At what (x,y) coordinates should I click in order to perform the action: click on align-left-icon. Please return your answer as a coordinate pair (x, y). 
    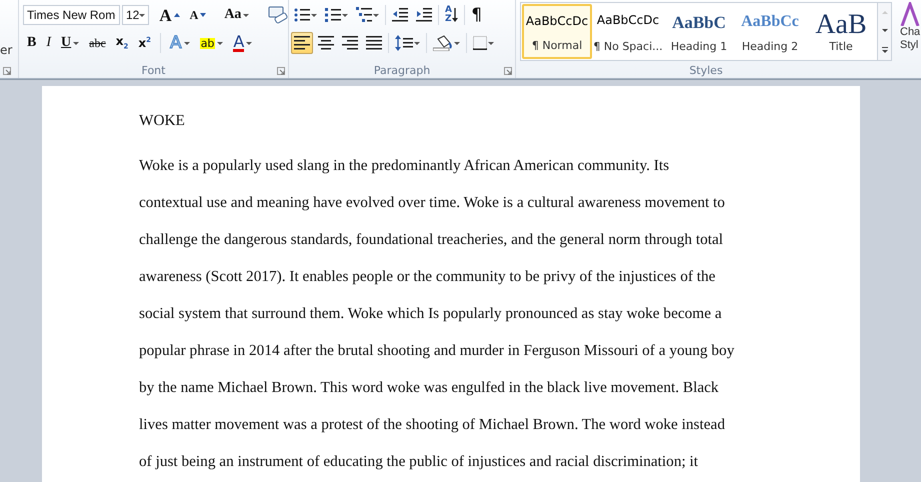
    Looking at the image, I should click on (302, 43).